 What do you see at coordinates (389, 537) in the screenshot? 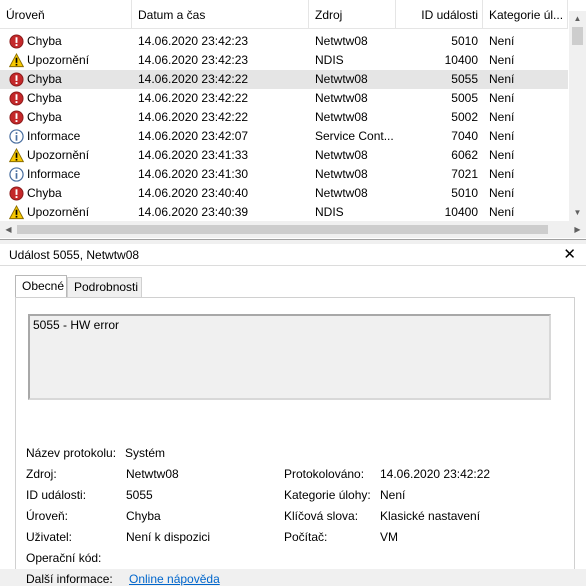
I see `computer-value: VM` at bounding box center [389, 537].